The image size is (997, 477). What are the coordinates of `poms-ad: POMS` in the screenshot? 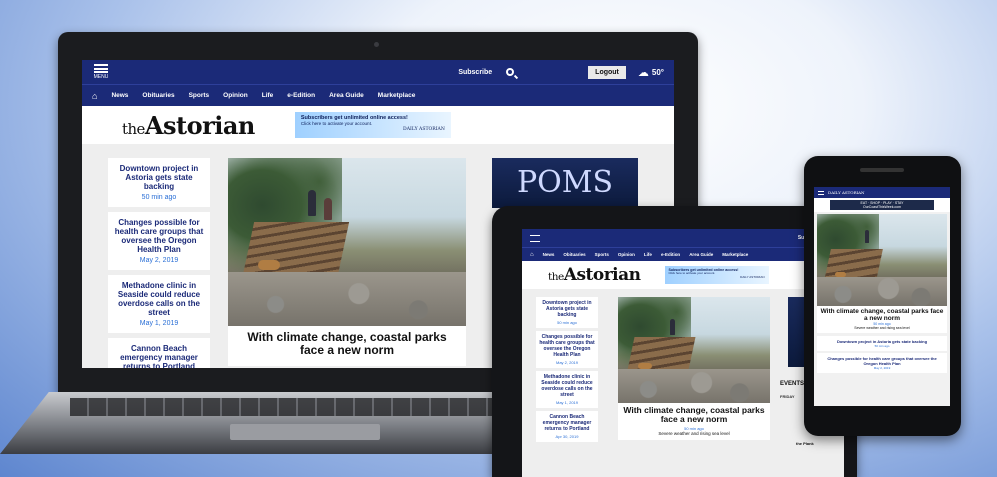 It's located at (565, 183).